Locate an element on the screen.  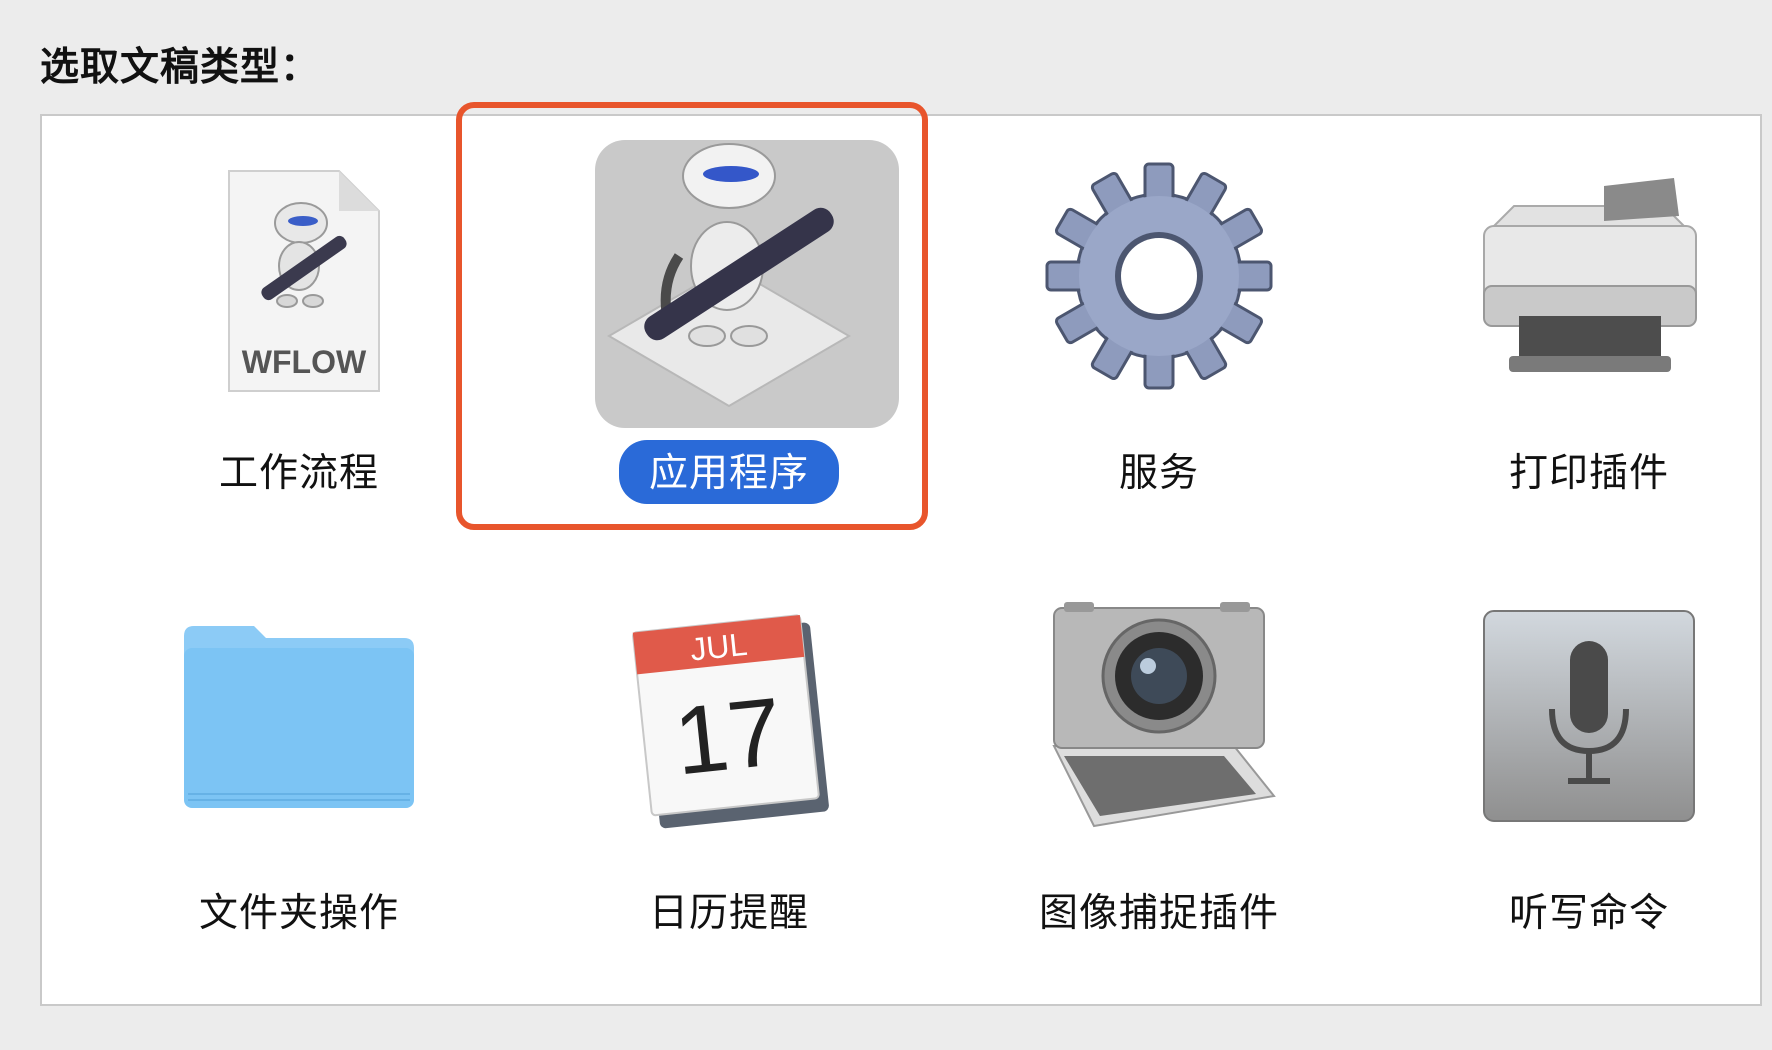
doc-type-calendar-alarm: JUL 17 日历提醒 is located at coordinates (729, 776).